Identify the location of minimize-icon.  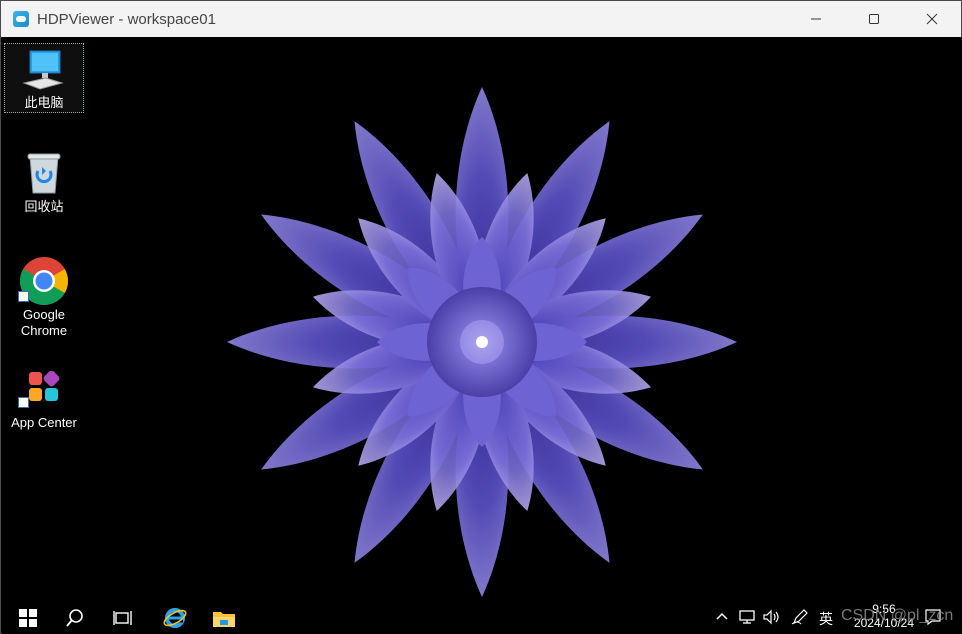
(816, 19).